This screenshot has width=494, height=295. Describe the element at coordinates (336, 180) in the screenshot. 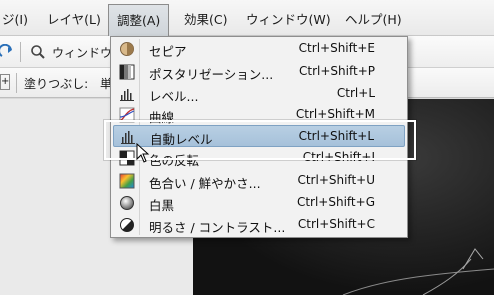

I see `menu-item-shortcut: Ctrl+Shift+U` at that location.